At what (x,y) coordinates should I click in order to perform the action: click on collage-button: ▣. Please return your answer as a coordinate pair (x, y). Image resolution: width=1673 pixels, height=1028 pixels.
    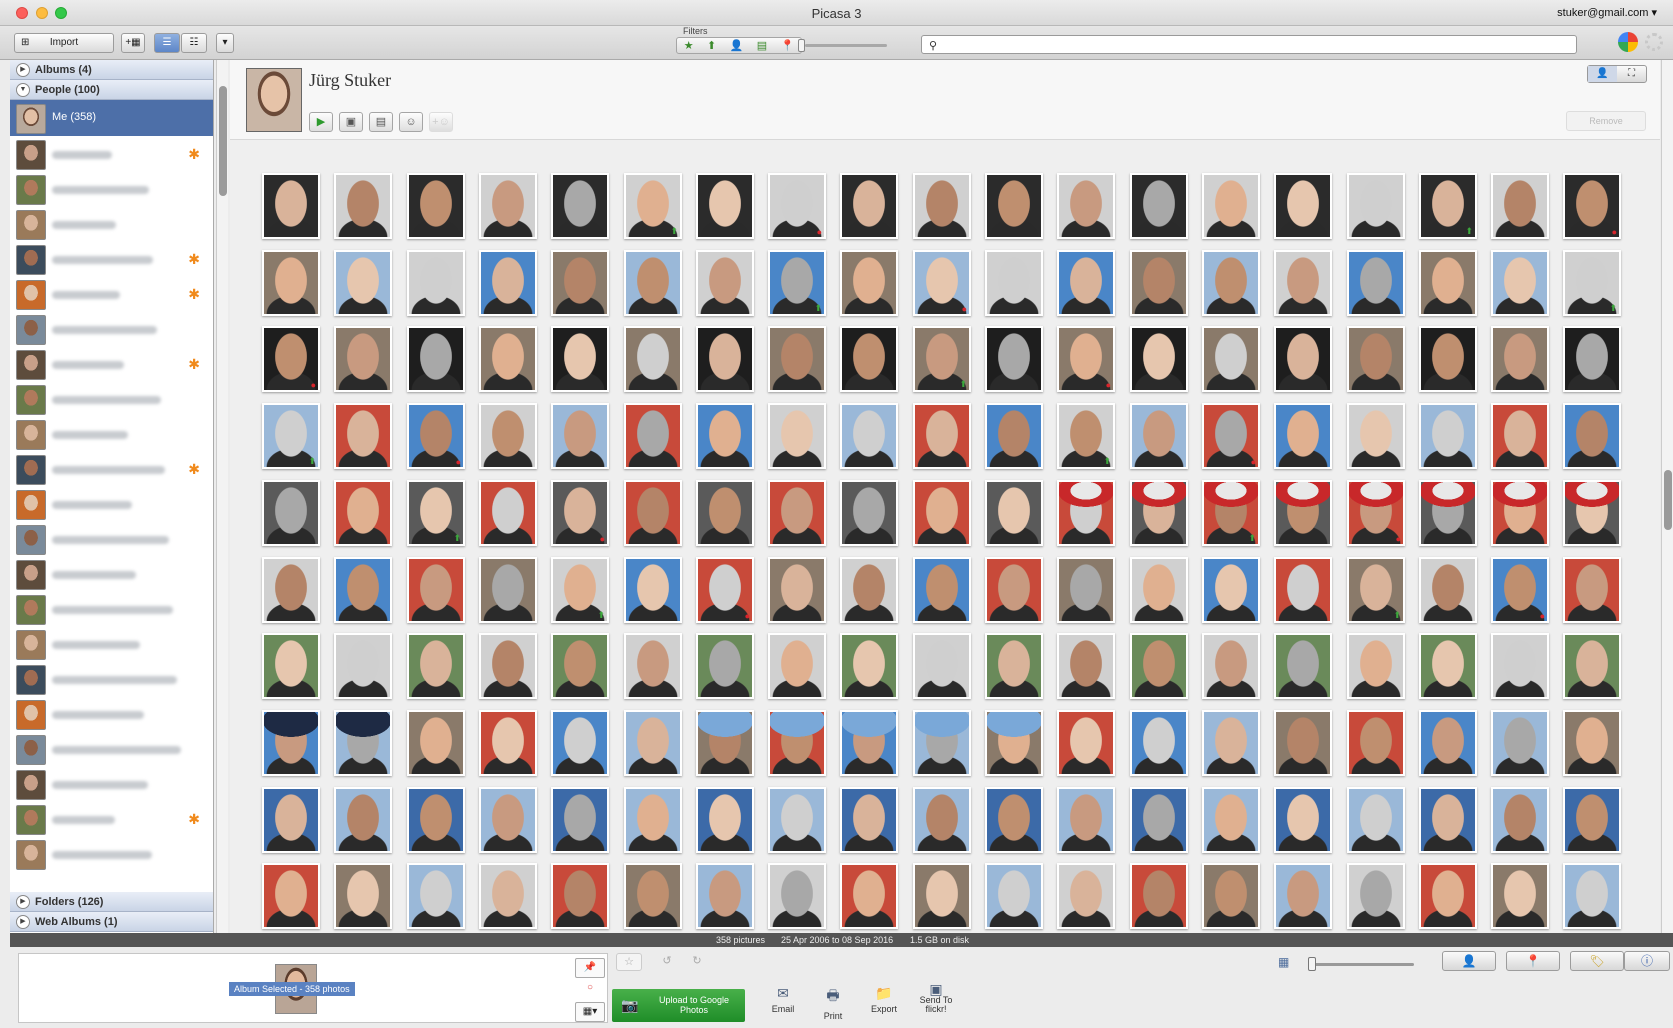
    Looking at the image, I should click on (351, 122).